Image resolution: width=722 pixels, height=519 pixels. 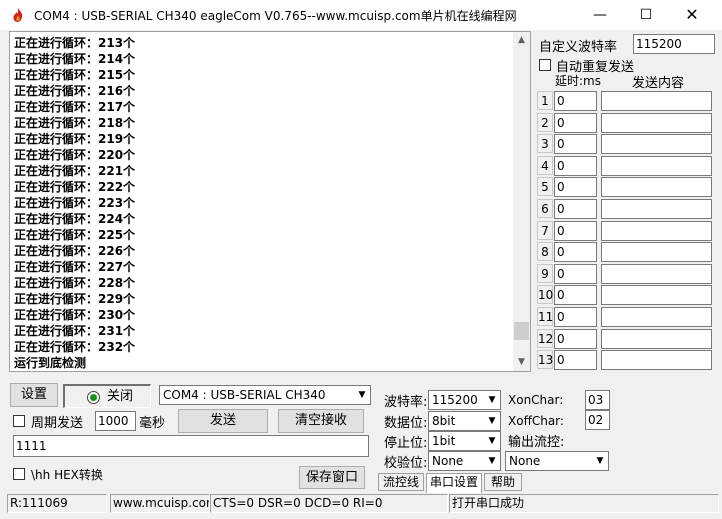 I want to click on receive-line: 正在进行循环：231个, so click(x=75, y=331).